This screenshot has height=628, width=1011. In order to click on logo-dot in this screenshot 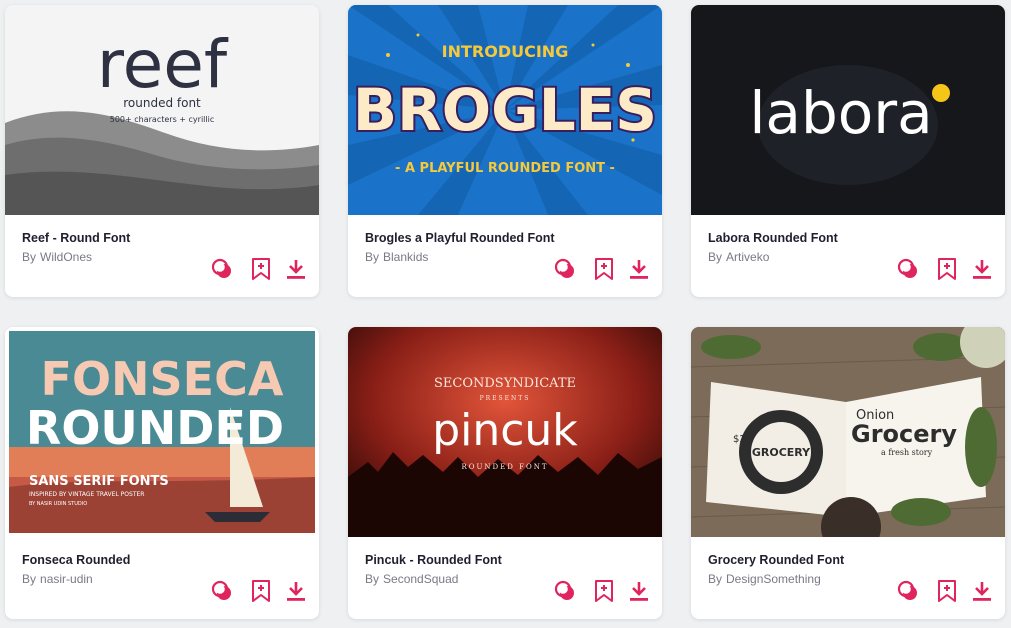, I will do `click(941, 93)`.